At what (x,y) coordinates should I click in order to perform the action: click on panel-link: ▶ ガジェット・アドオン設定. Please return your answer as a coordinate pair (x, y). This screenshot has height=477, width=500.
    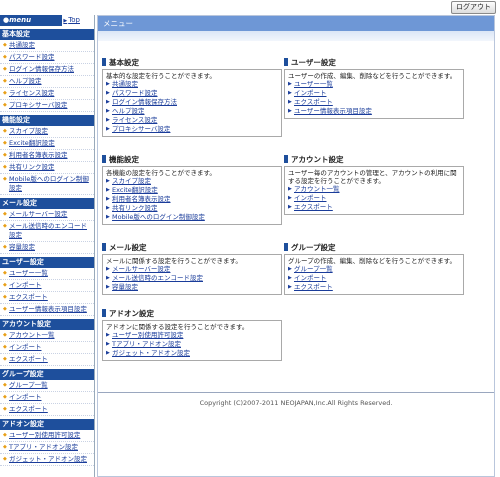
    Looking at the image, I should click on (192, 353).